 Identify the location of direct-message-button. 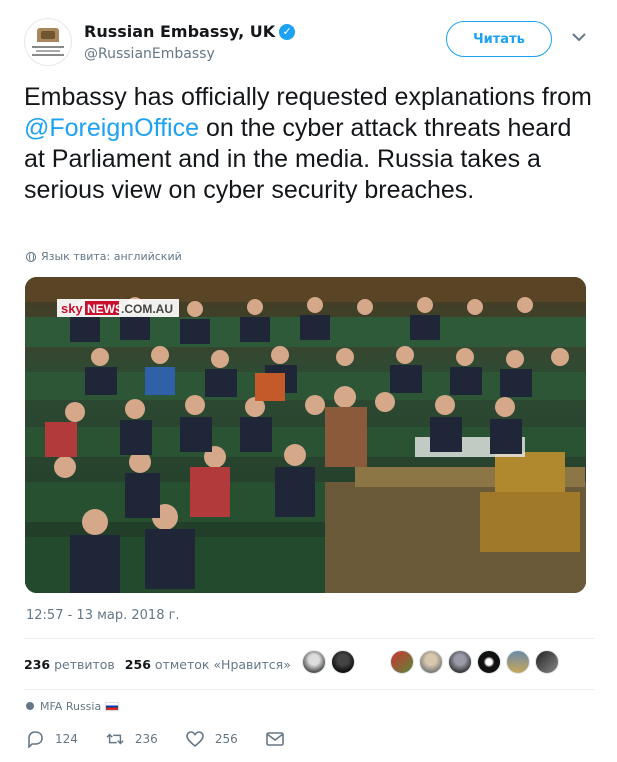
(280, 739).